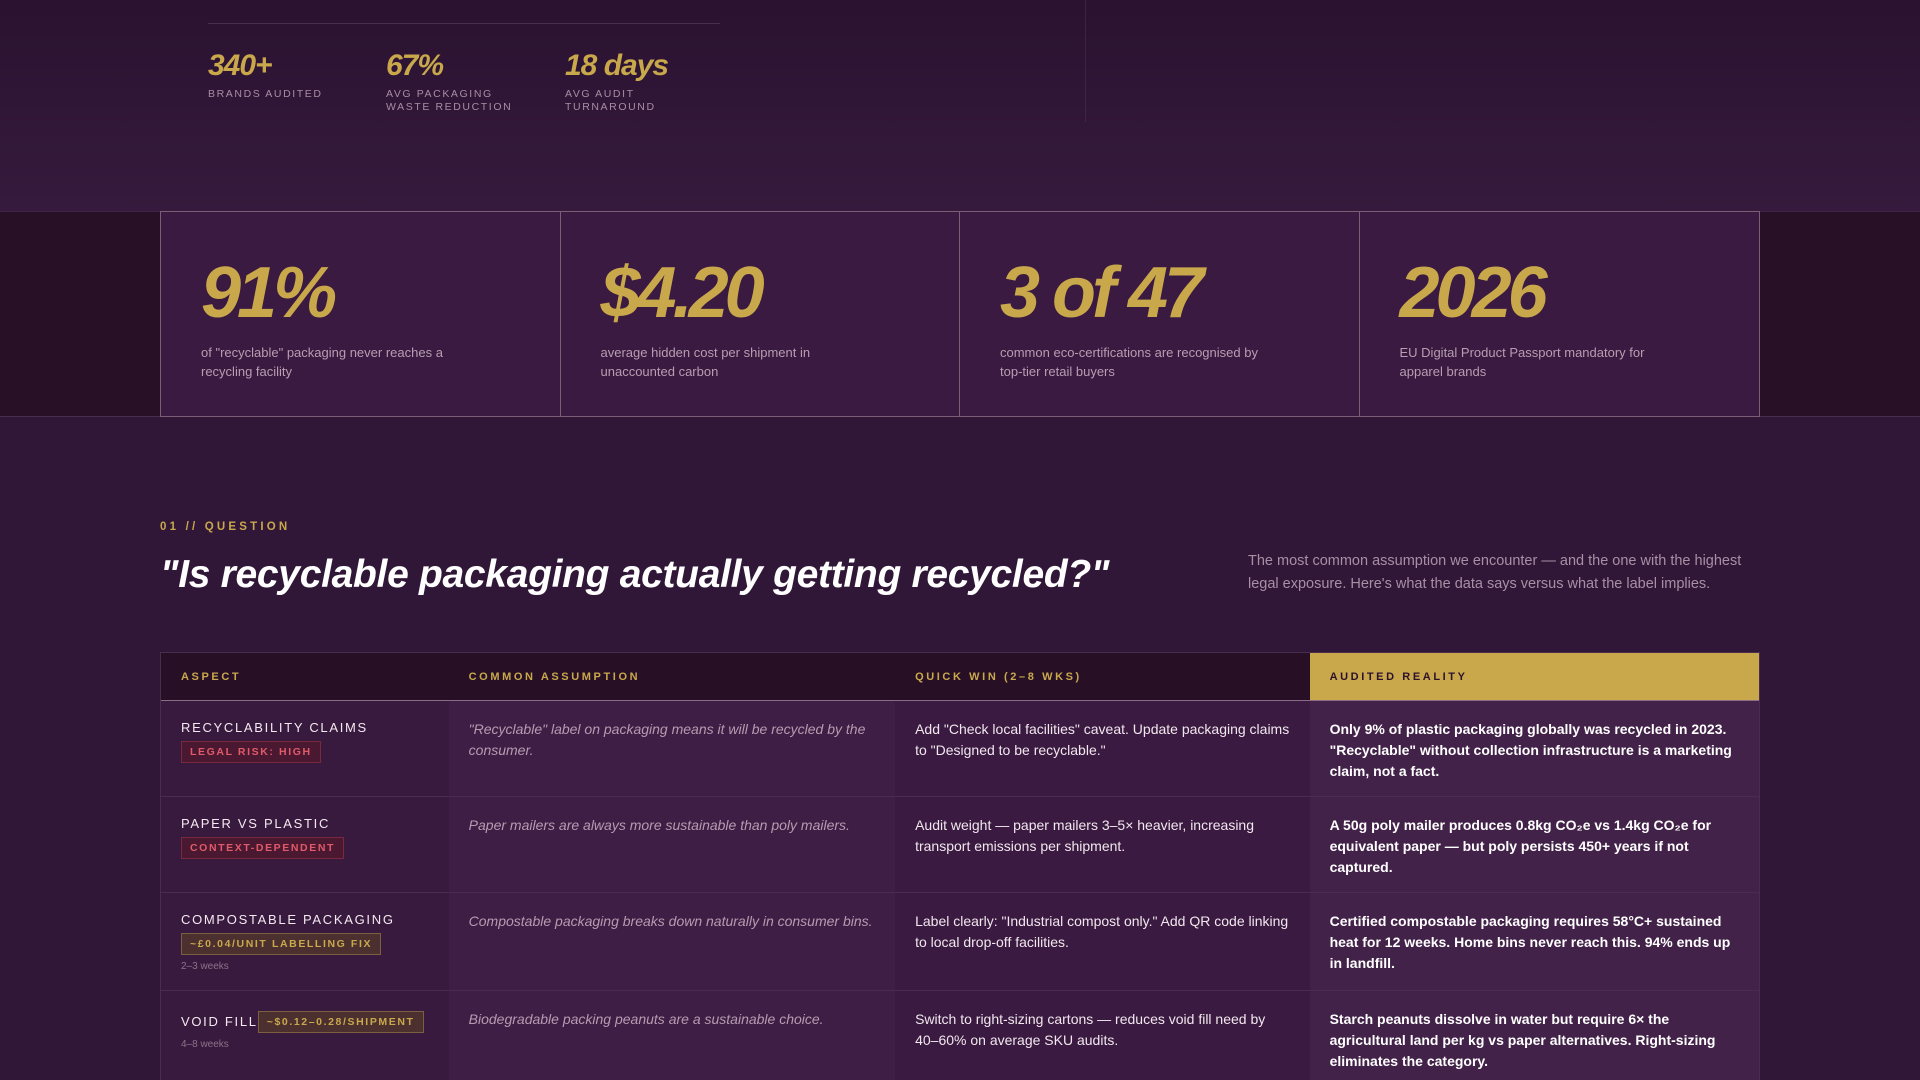 The image size is (1920, 1080). What do you see at coordinates (617, 65) in the screenshot?
I see `hero-stat-value: 18 days` at bounding box center [617, 65].